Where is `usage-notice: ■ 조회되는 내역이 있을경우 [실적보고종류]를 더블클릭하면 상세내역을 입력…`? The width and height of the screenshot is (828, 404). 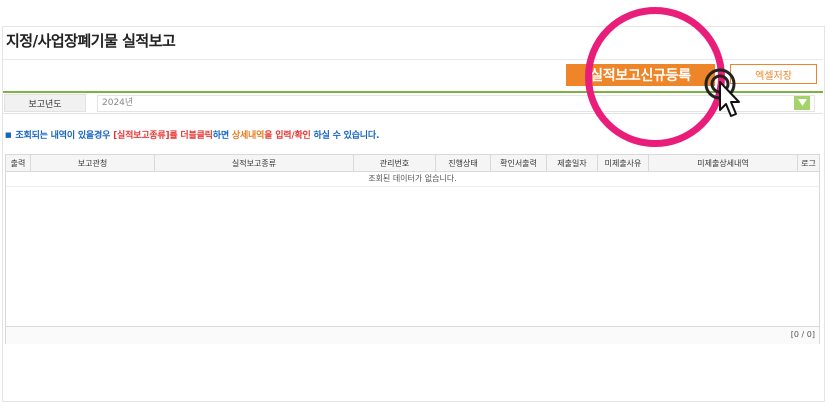
usage-notice: ■ 조회되는 내역이 있을경우 [실적보고종류]를 더블클릭하면 상세내역을 입력… is located at coordinates (192, 134).